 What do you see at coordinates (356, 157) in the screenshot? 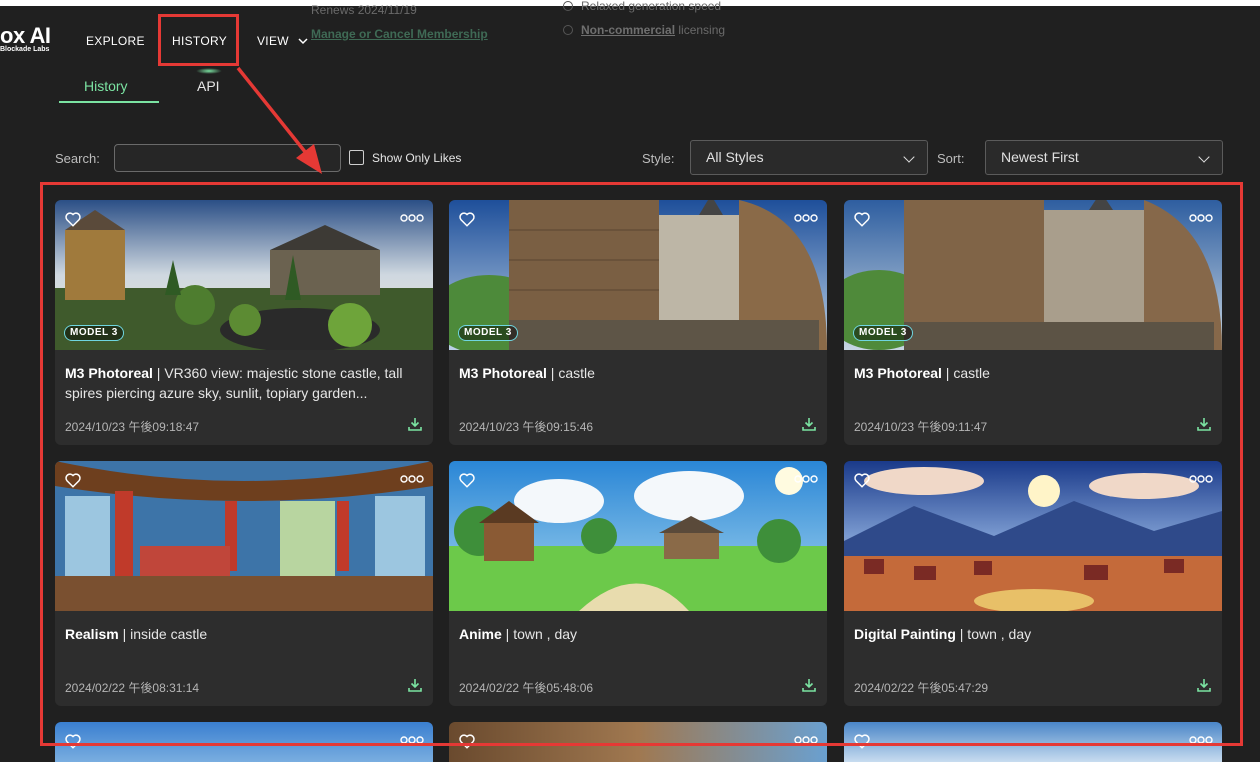
I see `show-only-likes-checkbox` at bounding box center [356, 157].